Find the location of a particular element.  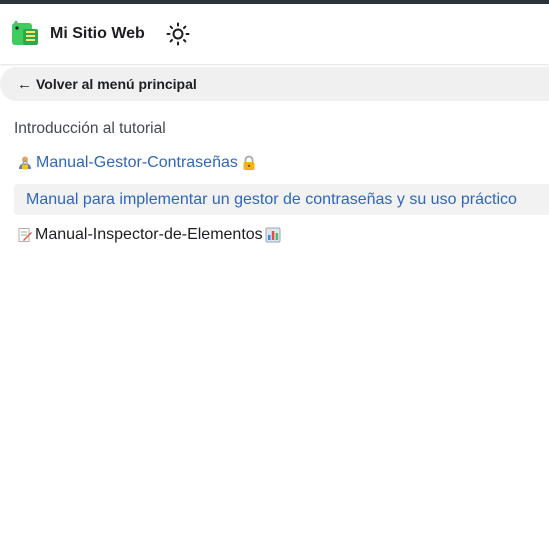

navbar: Mi Sitio Web is located at coordinates (274, 34).